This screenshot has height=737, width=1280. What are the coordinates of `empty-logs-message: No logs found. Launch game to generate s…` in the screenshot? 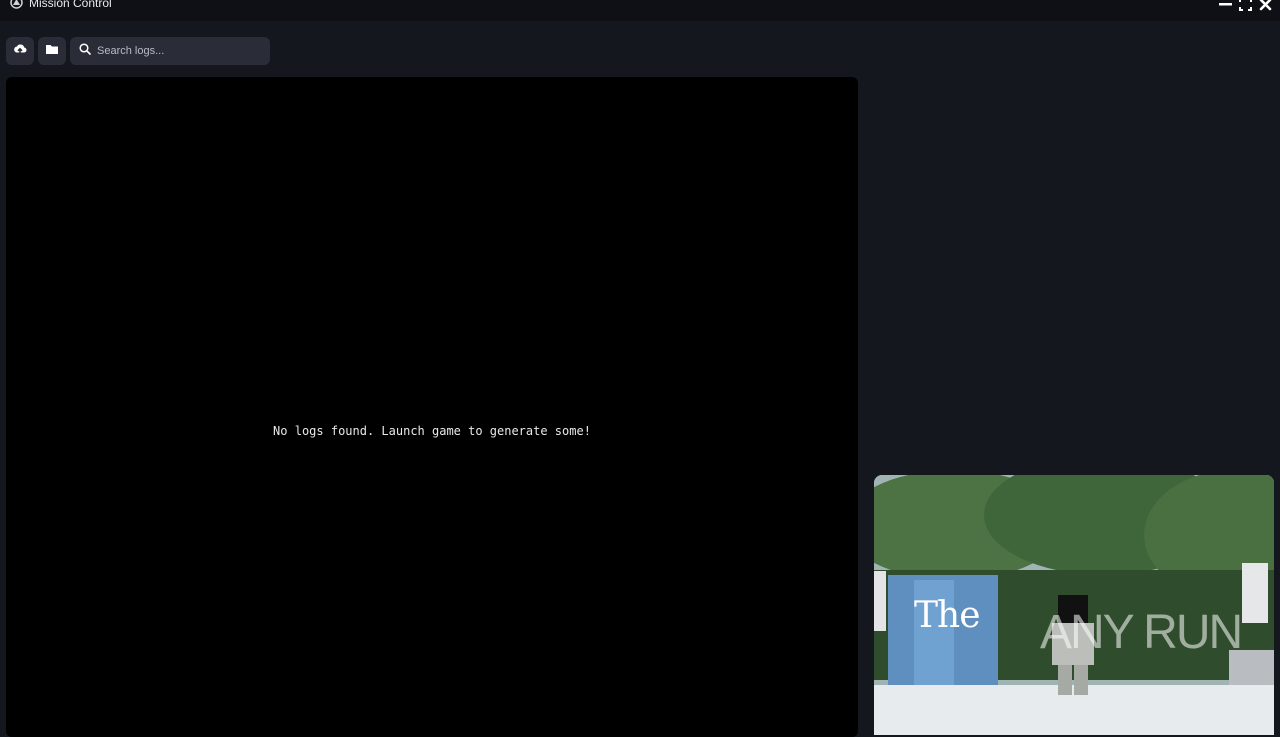 It's located at (432, 431).